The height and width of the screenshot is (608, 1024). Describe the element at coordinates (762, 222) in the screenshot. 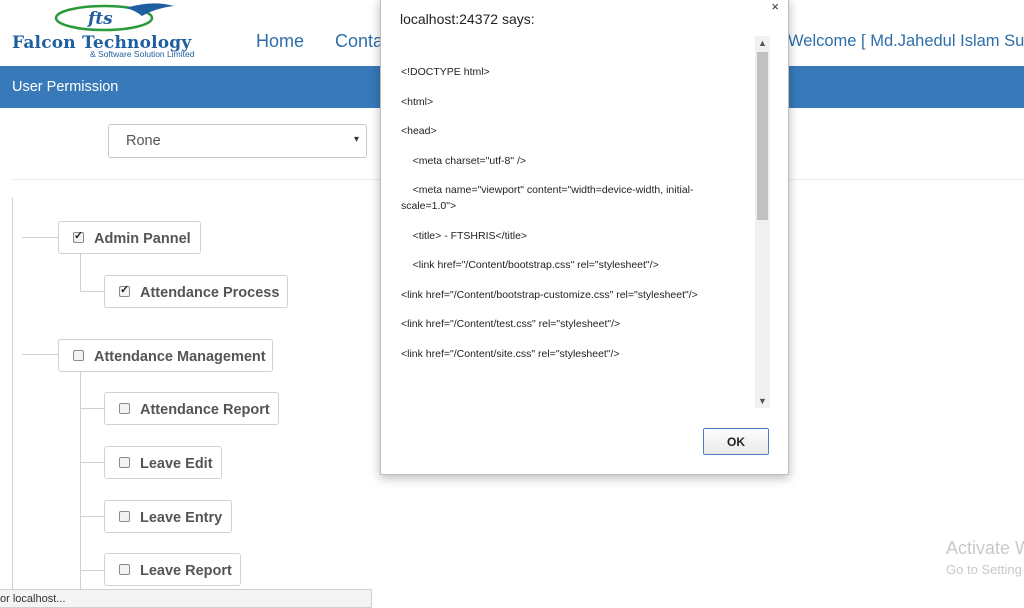

I see `dialog-scrollbar: ▲ ▼` at that location.